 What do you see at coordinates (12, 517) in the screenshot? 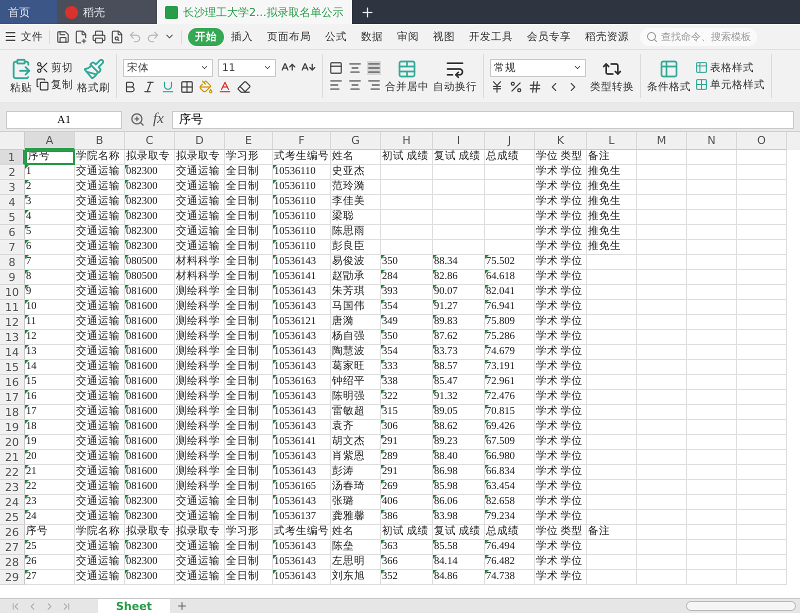
I see `row-header: 25` at bounding box center [12, 517].